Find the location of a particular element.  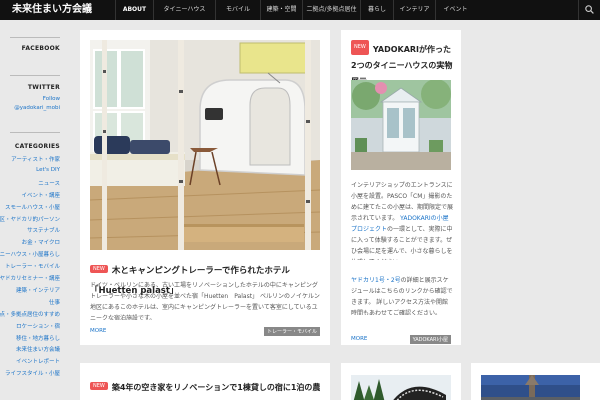

category-link: 二拠点・多拠点居住のすすめ is located at coordinates (30, 314).